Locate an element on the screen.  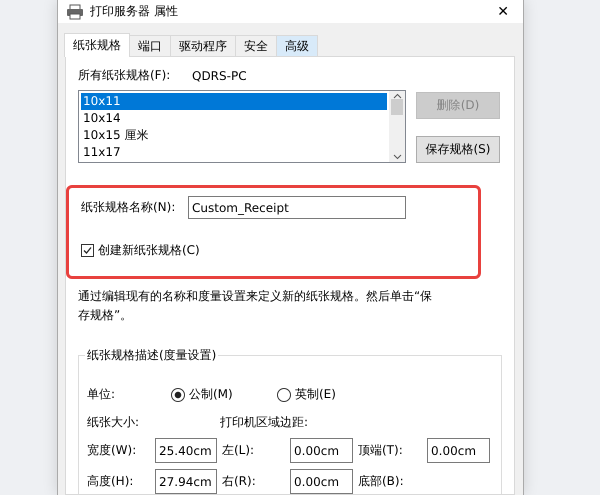
printer-icon is located at coordinates (75, 12).